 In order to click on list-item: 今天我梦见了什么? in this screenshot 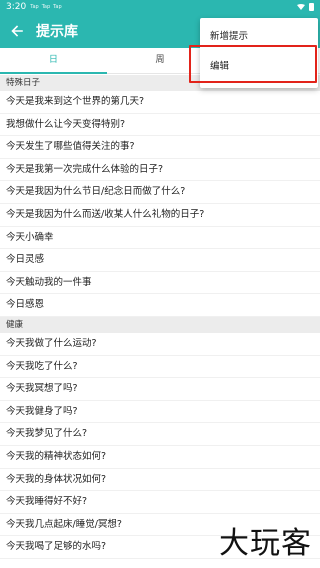, I will do `click(160, 434)`.